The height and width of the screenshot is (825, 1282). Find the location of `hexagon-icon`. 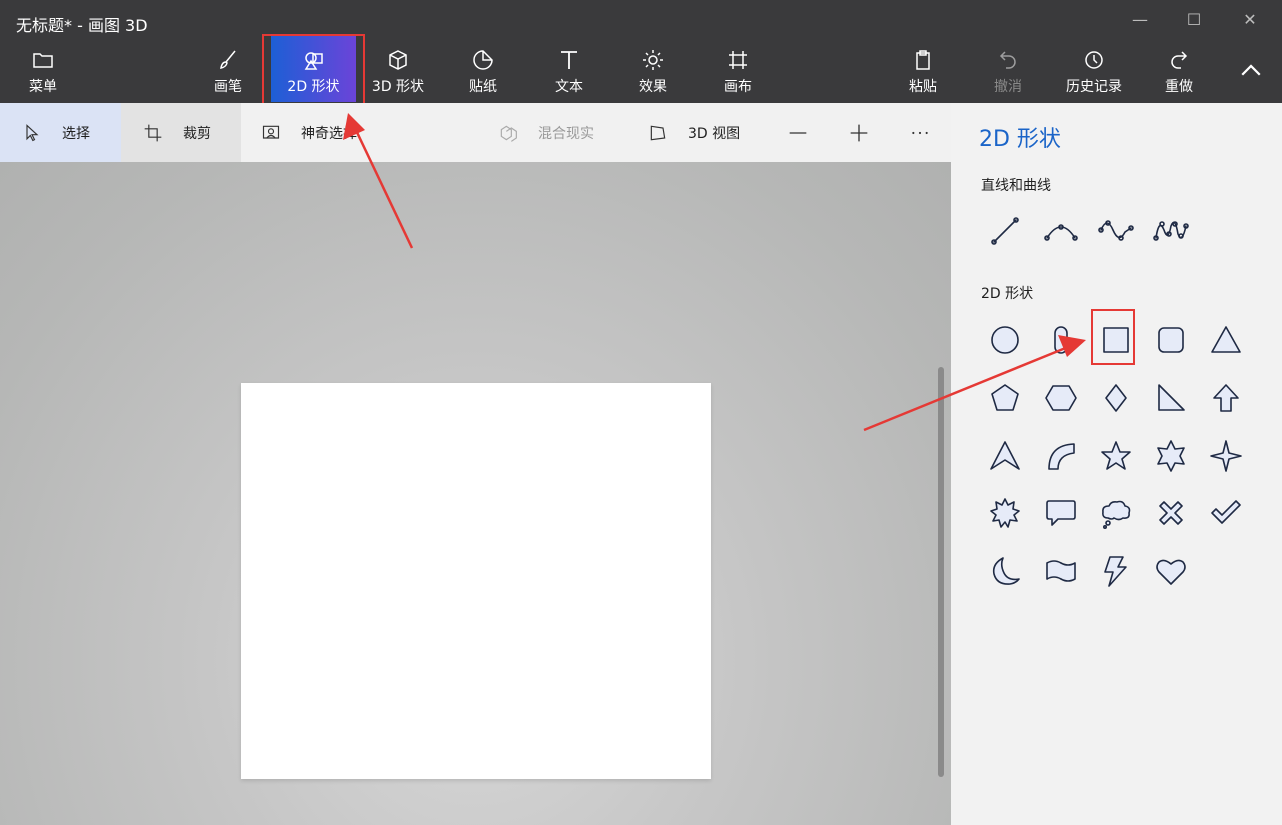

hexagon-icon is located at coordinates (1061, 398).